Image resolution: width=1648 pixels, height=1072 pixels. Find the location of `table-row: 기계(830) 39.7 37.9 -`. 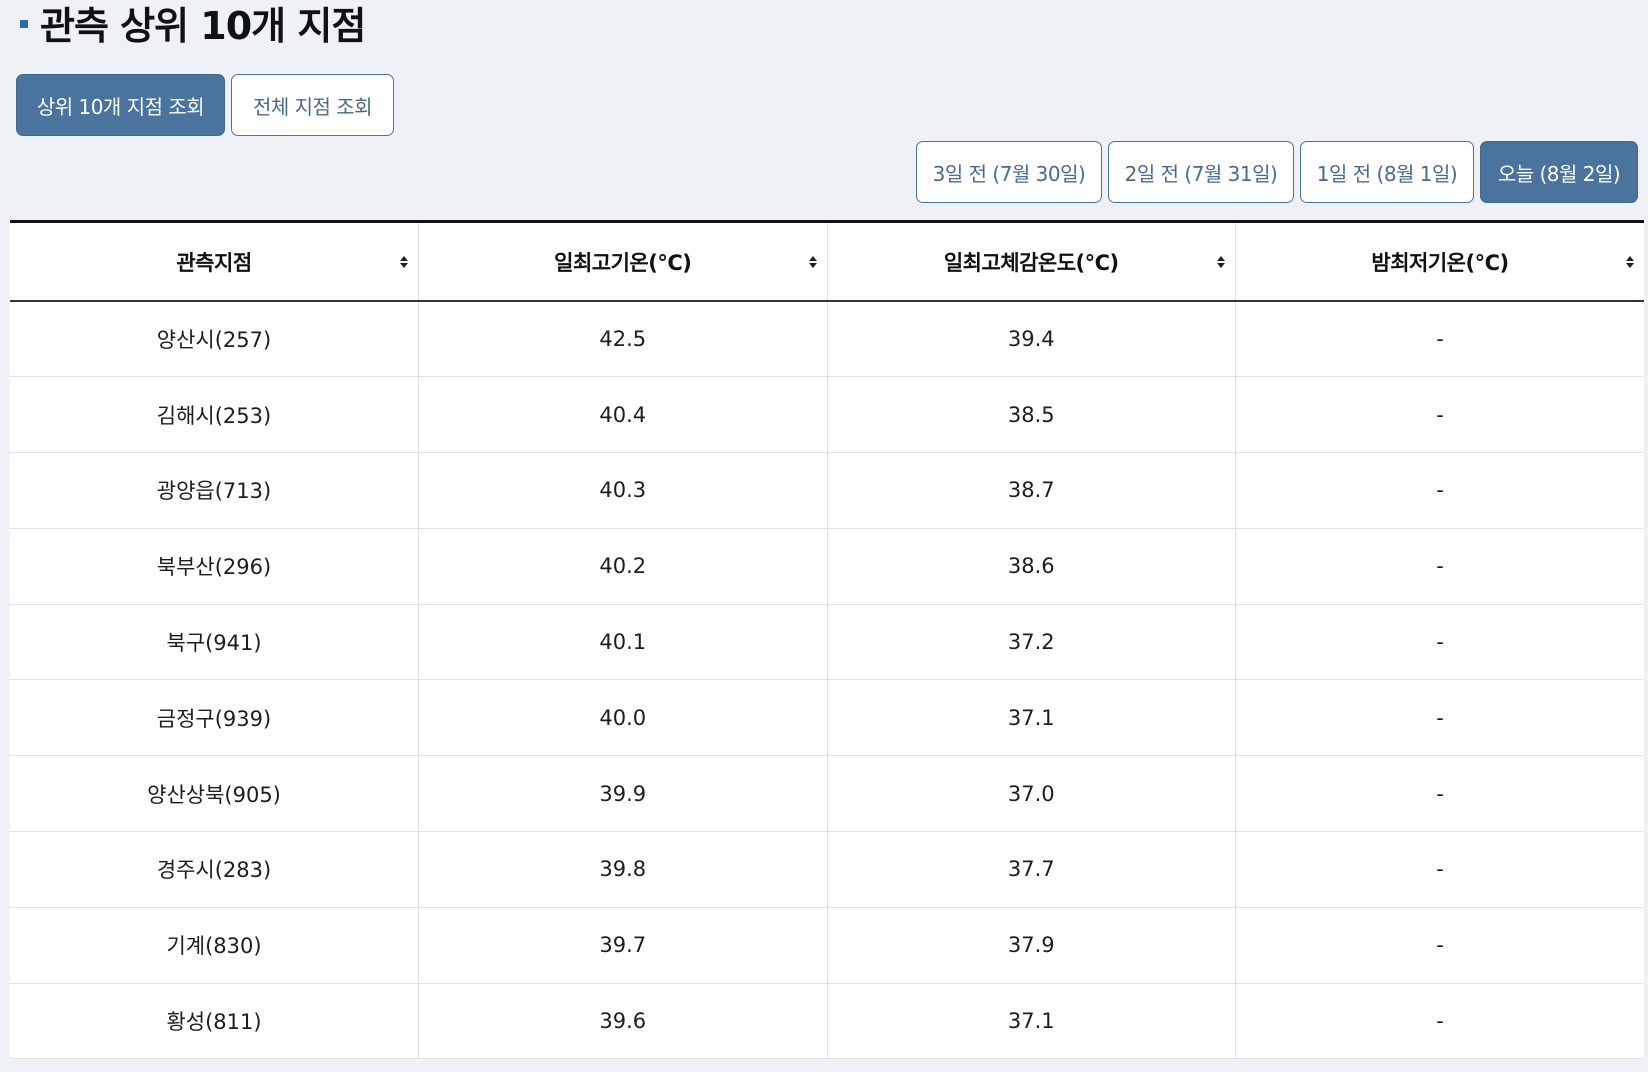

table-row: 기계(830) 39.7 37.9 - is located at coordinates (827, 945).